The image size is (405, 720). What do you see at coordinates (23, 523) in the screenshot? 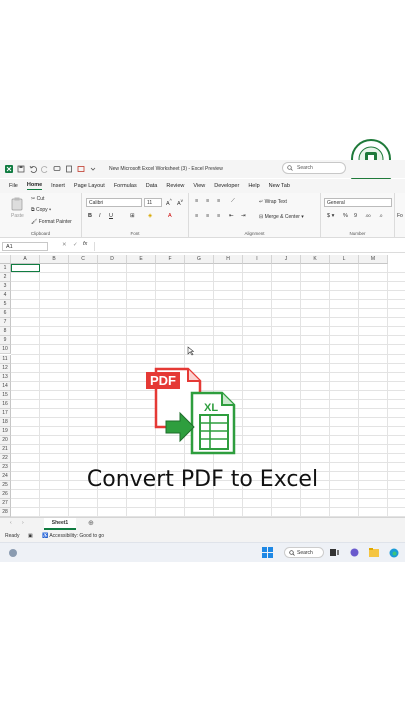
I see `next-sheet-icon: ›` at bounding box center [23, 523].